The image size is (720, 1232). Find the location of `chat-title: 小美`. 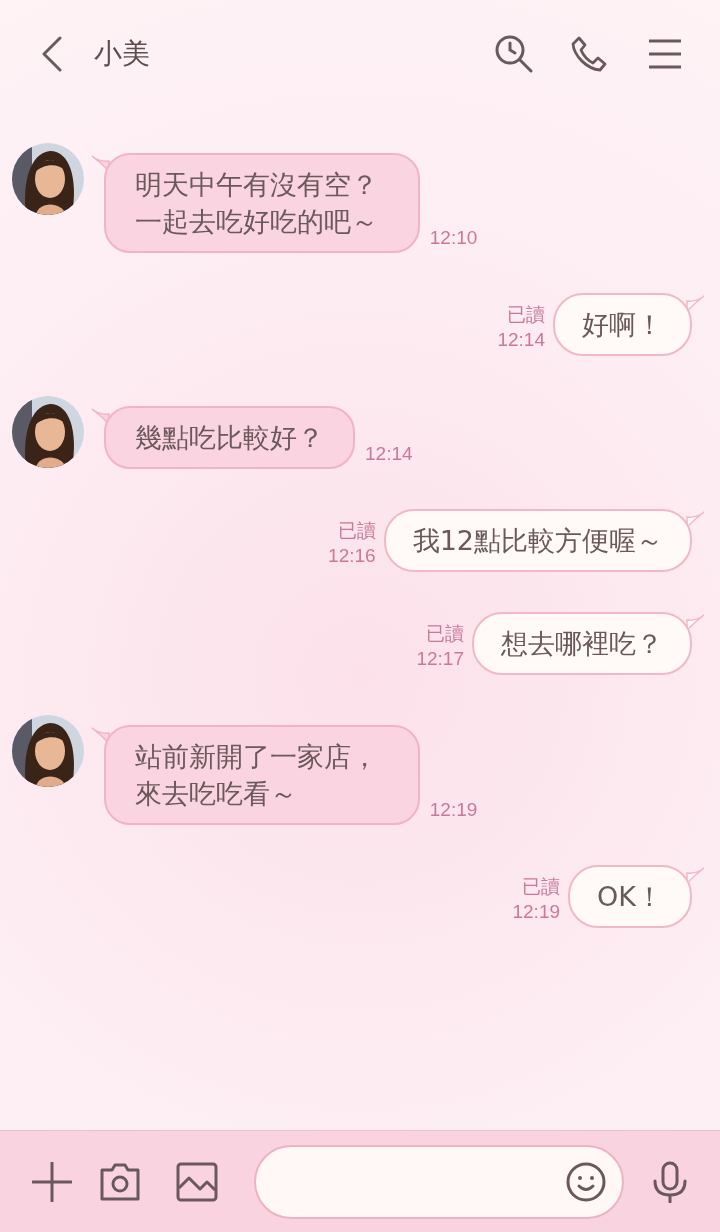

chat-title: 小美 is located at coordinates (122, 54).